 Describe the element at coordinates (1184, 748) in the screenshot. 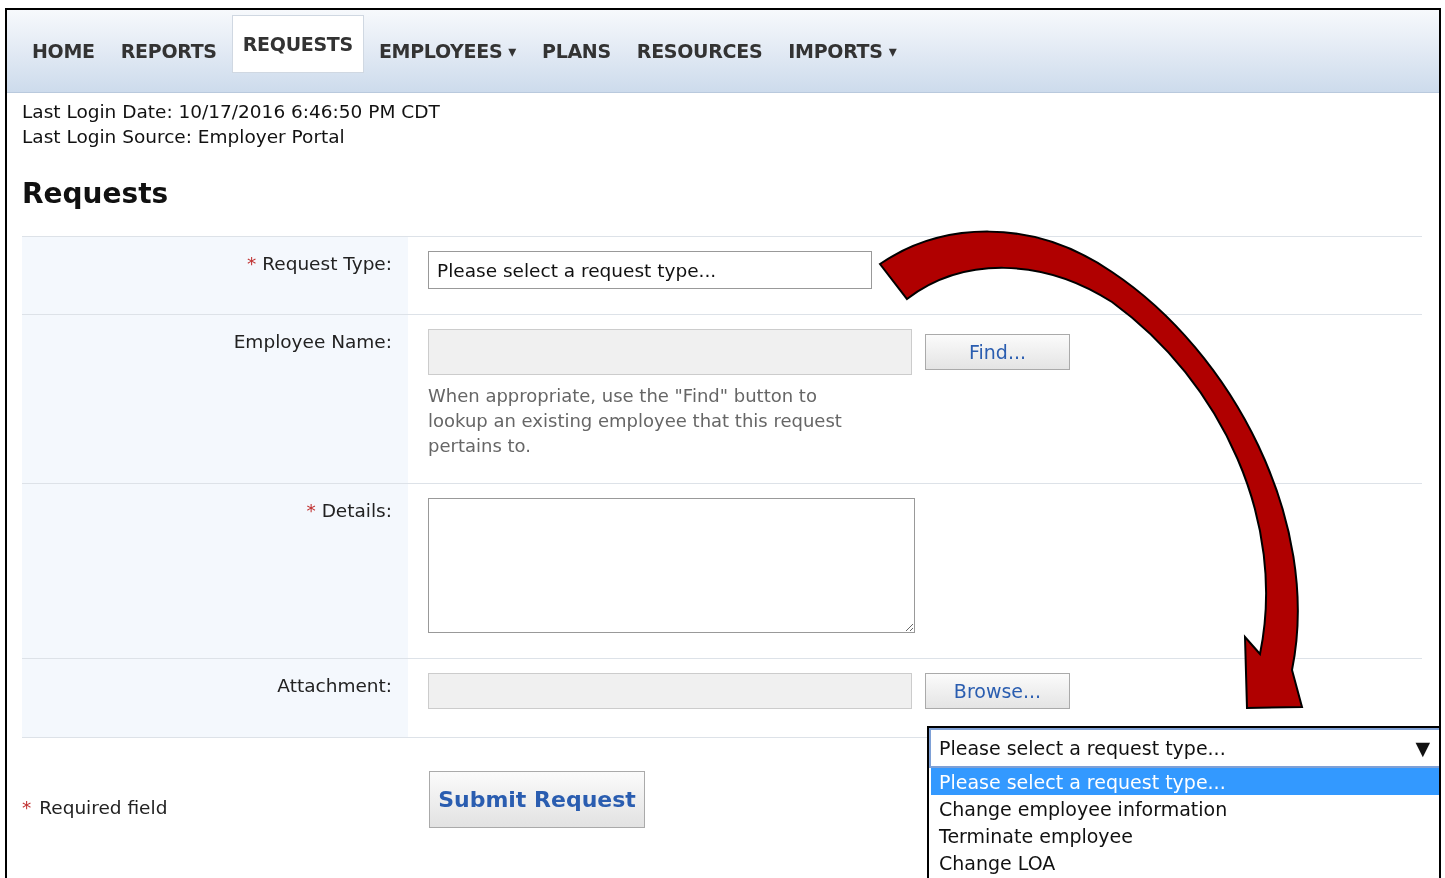

I see `dropdown-select: Please select a request type... ▼` at that location.